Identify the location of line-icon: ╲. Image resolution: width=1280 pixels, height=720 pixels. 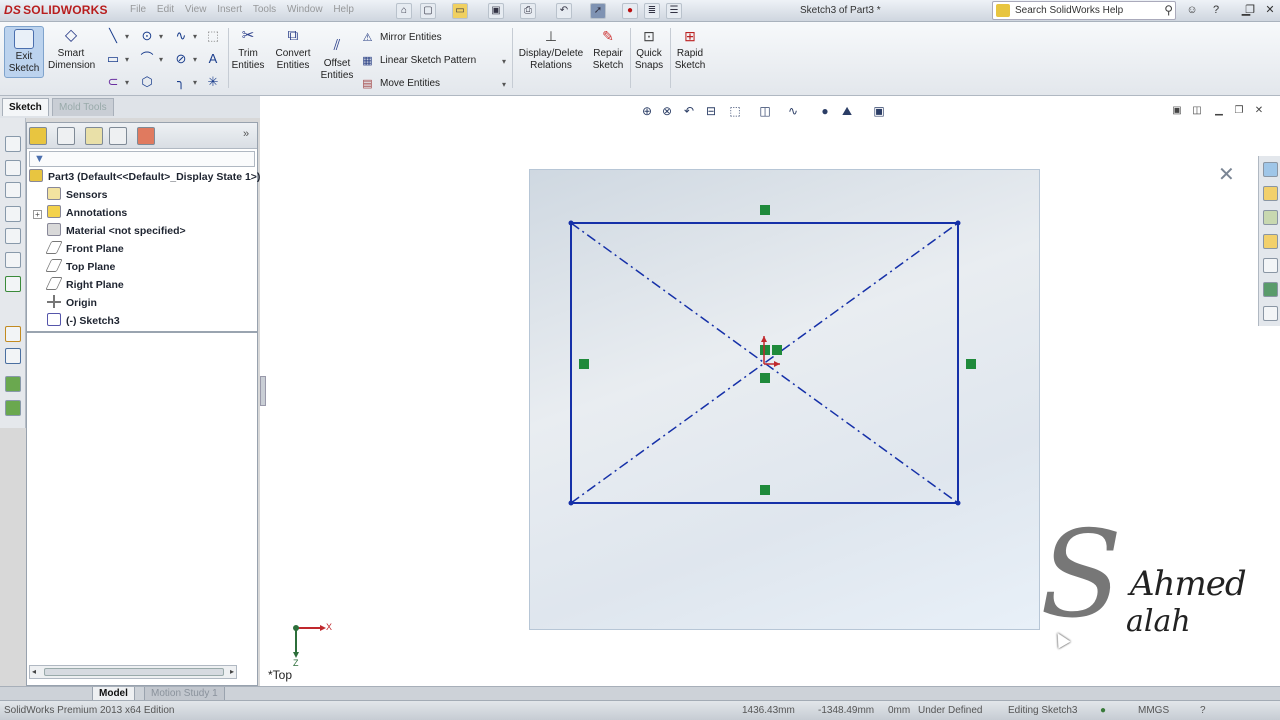
(113, 36).